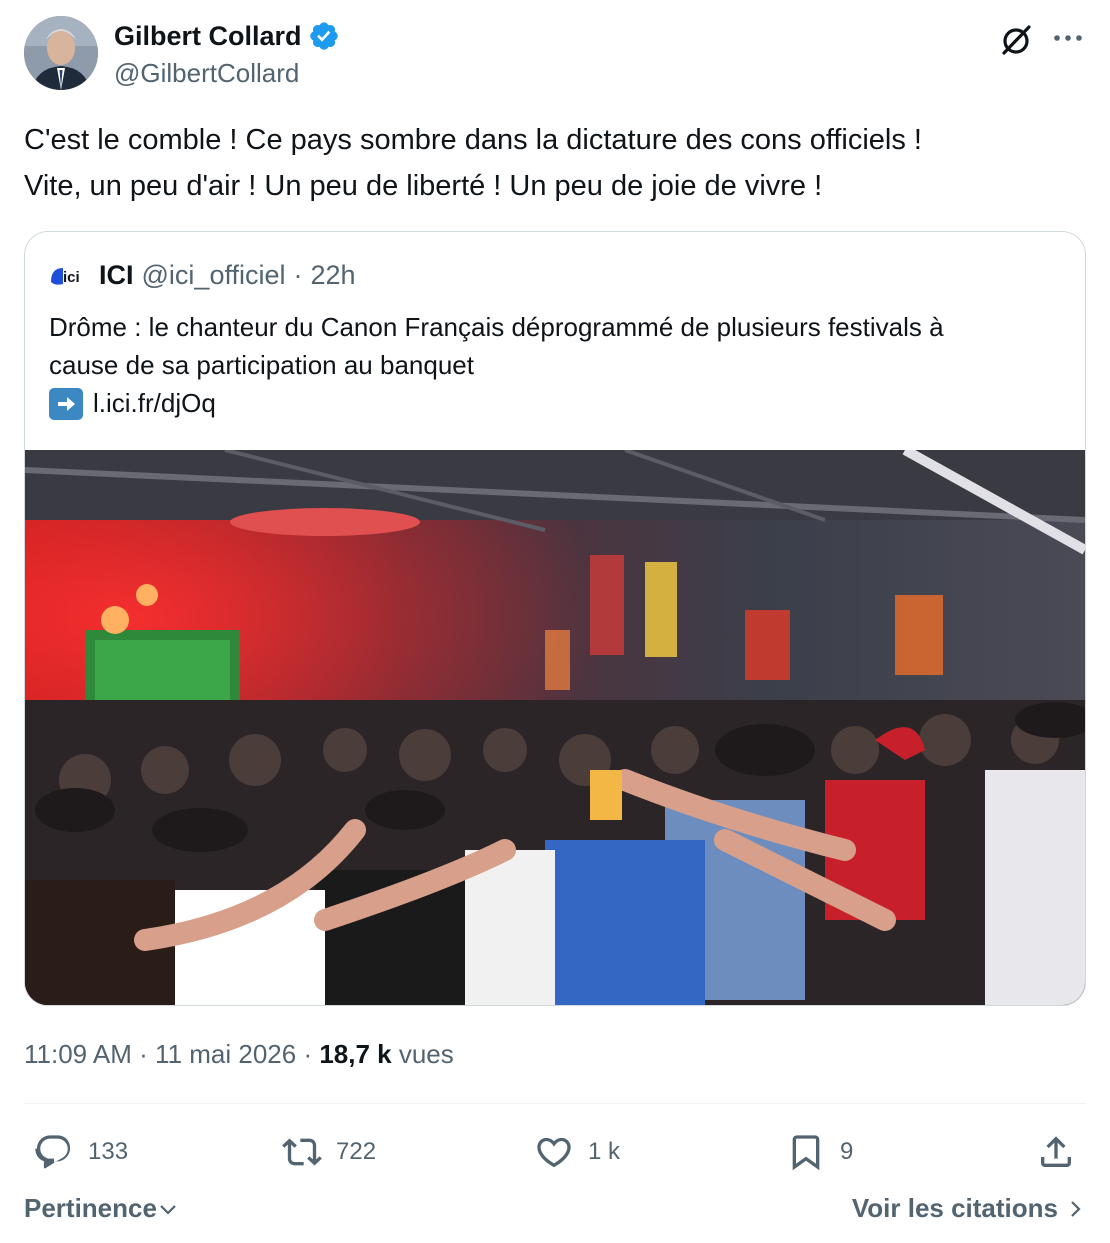  I want to click on svg-text: ici, so click(71, 277).